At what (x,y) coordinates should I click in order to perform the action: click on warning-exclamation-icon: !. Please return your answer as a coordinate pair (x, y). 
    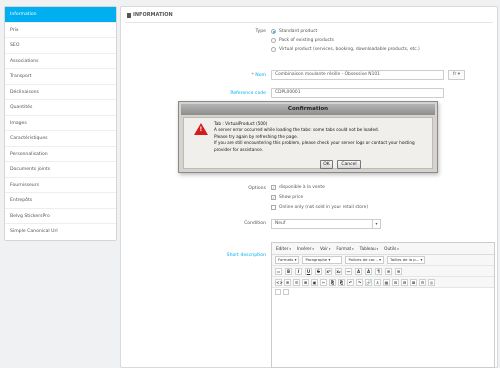
    Looking at the image, I should click on (201, 129).